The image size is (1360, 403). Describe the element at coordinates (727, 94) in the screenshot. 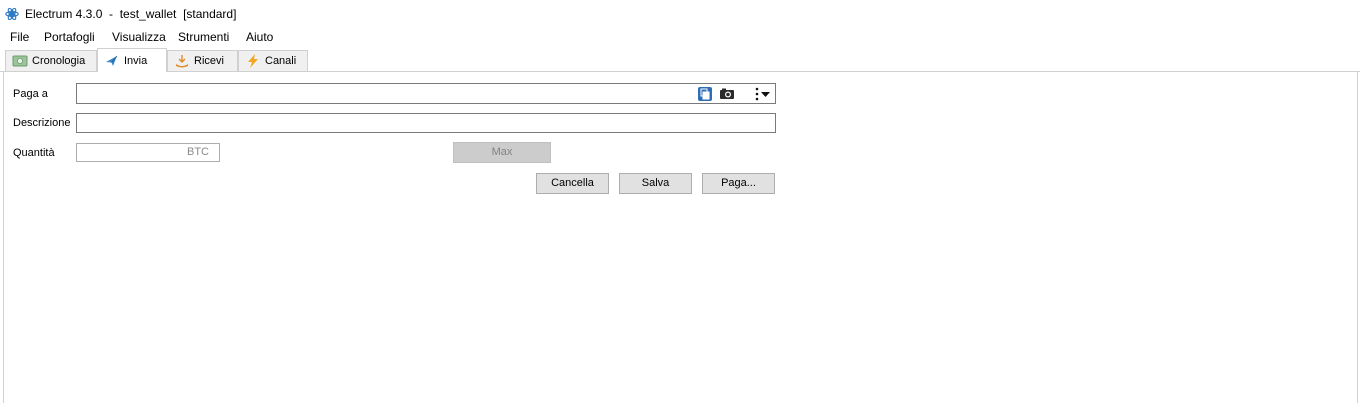

I see `camera-icon` at that location.